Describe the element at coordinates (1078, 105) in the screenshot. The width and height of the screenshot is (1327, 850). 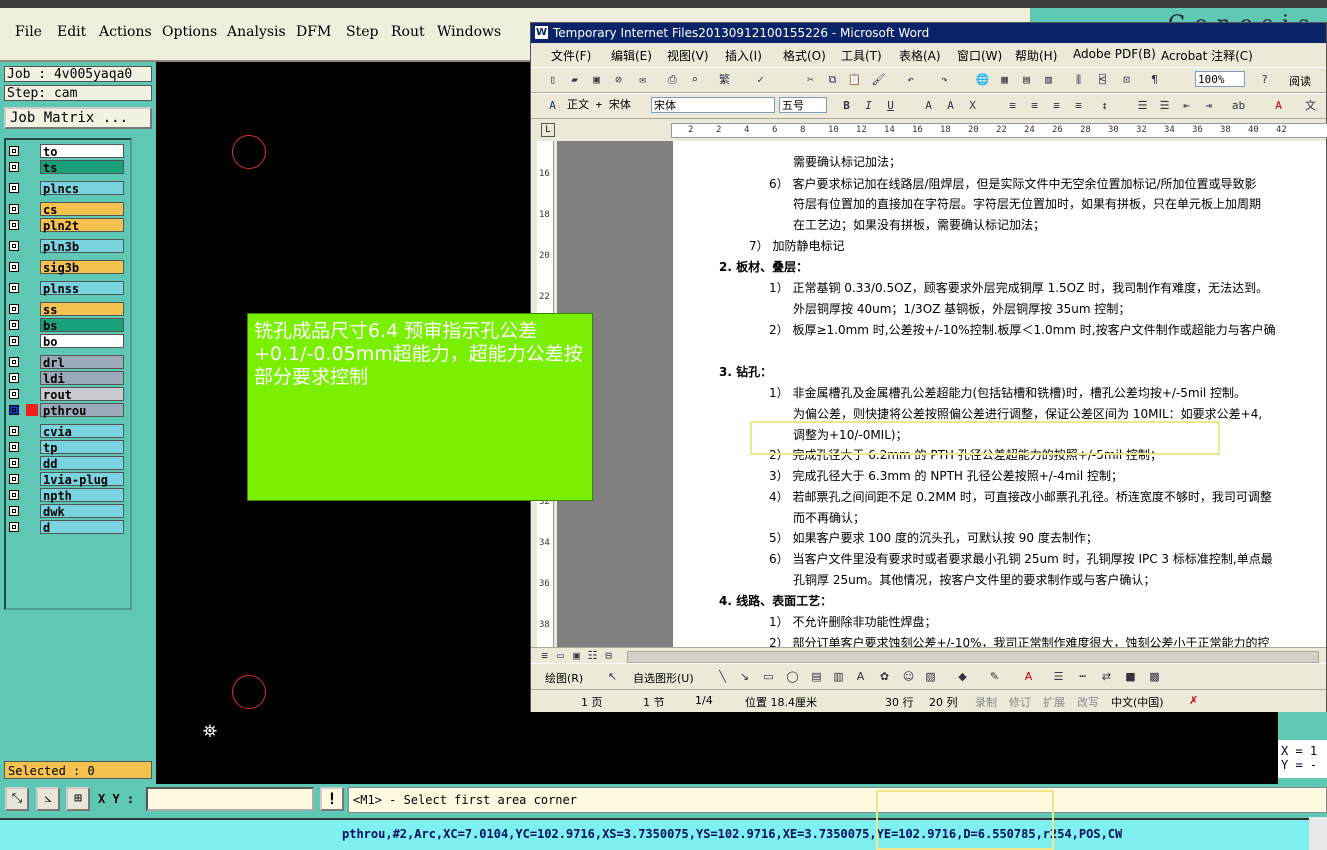
I see `justify-icon: ≡` at that location.